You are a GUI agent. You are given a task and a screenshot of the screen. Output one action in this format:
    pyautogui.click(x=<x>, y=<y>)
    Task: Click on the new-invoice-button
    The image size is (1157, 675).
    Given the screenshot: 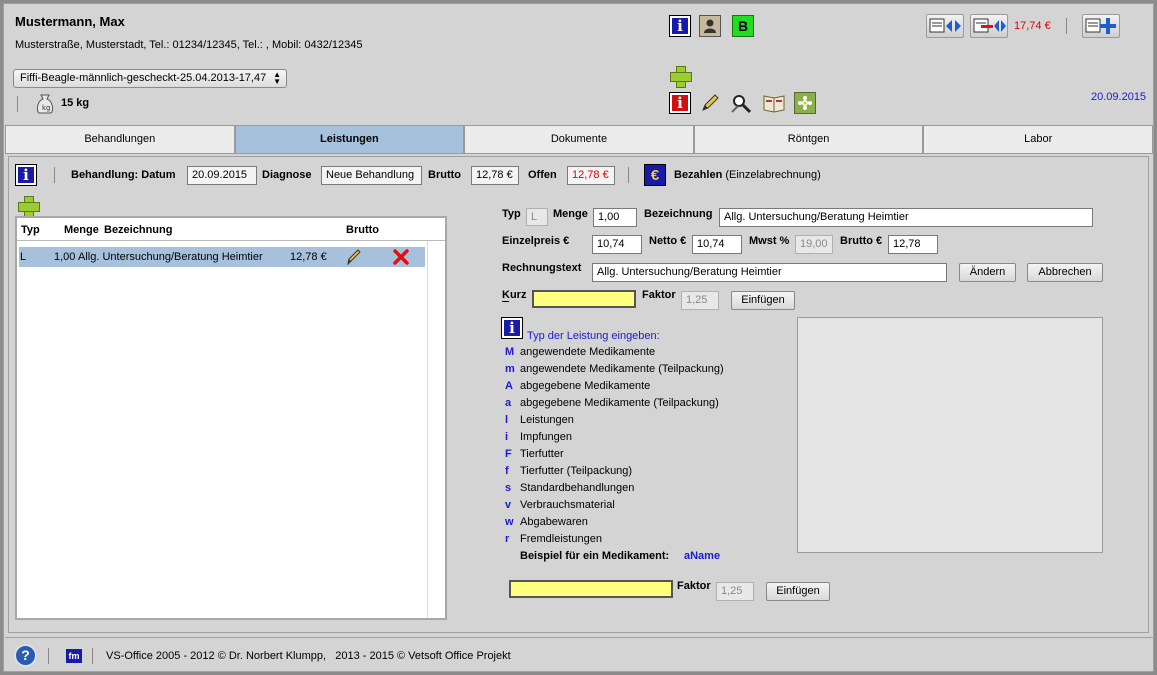 What is the action you would take?
    pyautogui.click(x=1101, y=26)
    